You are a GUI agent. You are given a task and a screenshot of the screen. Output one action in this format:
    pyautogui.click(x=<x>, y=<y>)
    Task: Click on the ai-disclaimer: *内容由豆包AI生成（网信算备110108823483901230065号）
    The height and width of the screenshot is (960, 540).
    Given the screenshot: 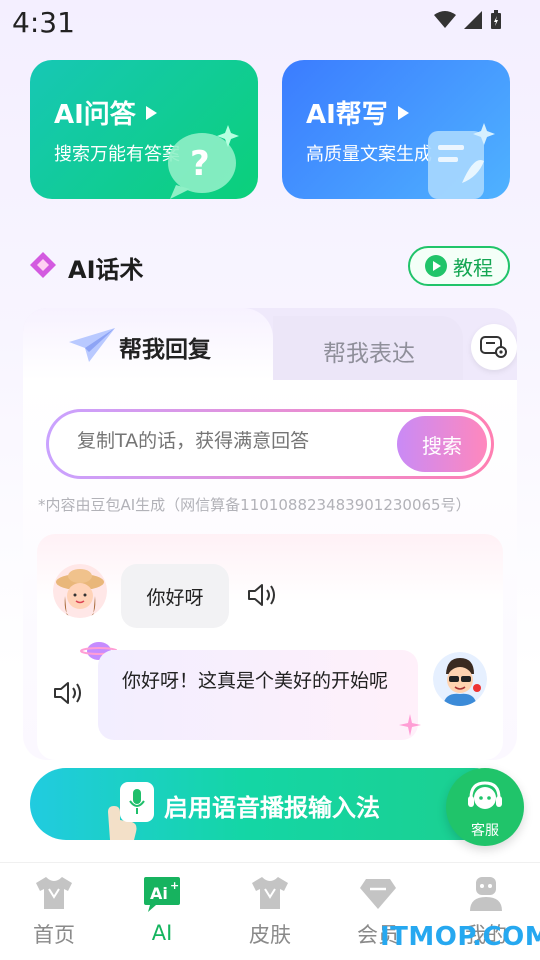 What is the action you would take?
    pyautogui.click(x=254, y=505)
    